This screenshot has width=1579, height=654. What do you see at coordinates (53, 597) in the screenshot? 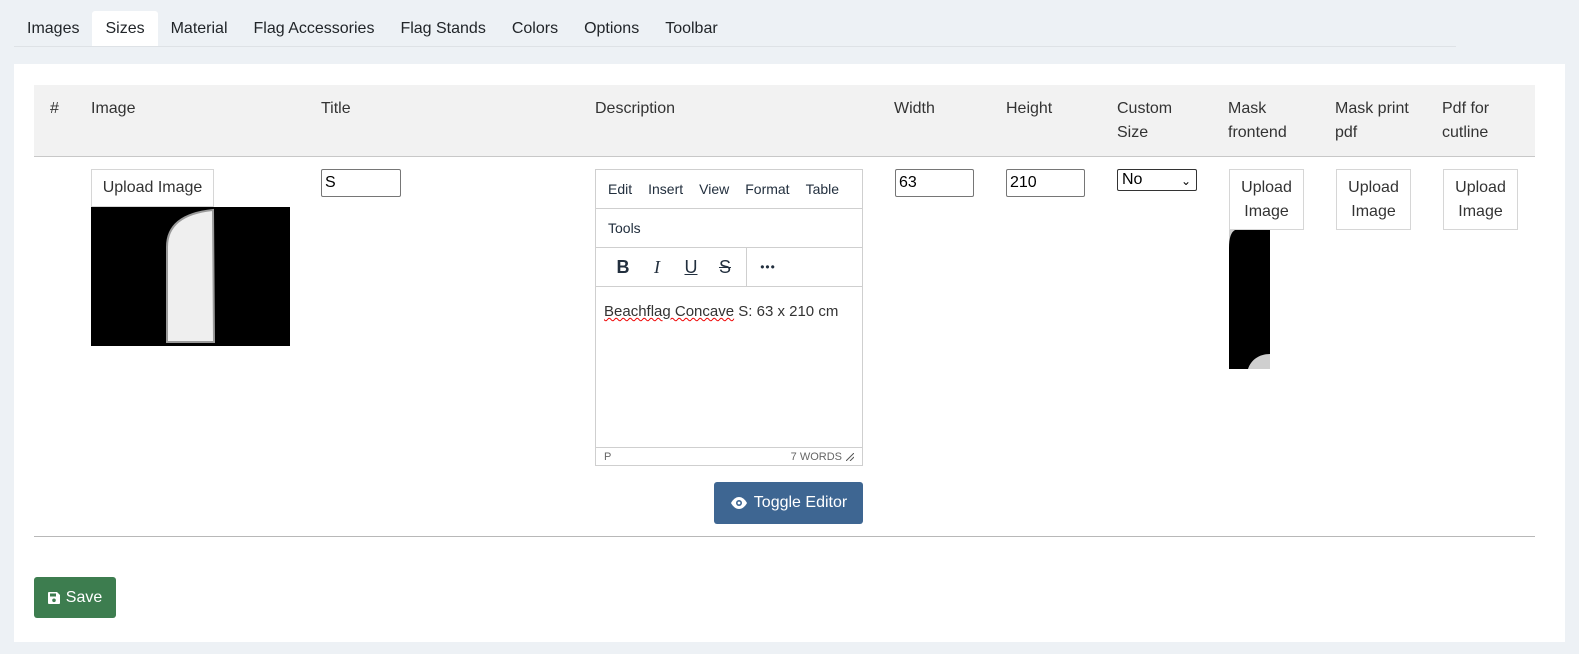
I see `floppy-disk-icon` at bounding box center [53, 597].